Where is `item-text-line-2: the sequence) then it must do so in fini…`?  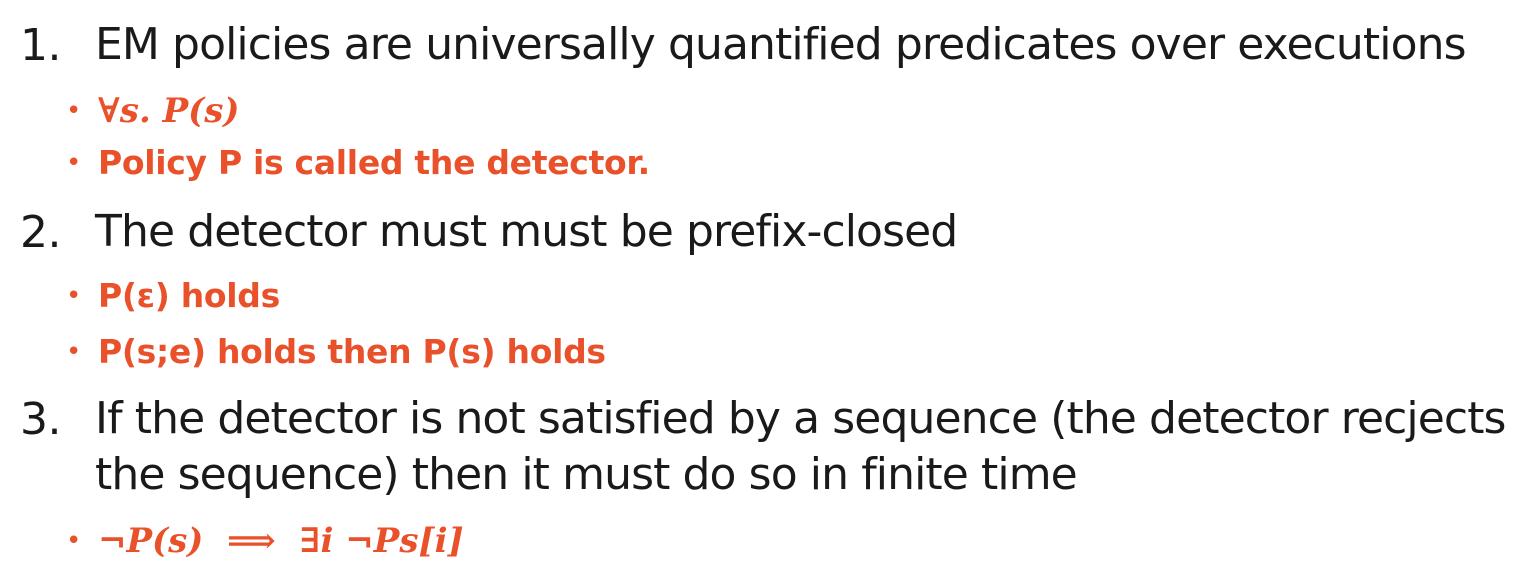 item-text-line-2: the sequence) then it must do so in fini… is located at coordinates (586, 474).